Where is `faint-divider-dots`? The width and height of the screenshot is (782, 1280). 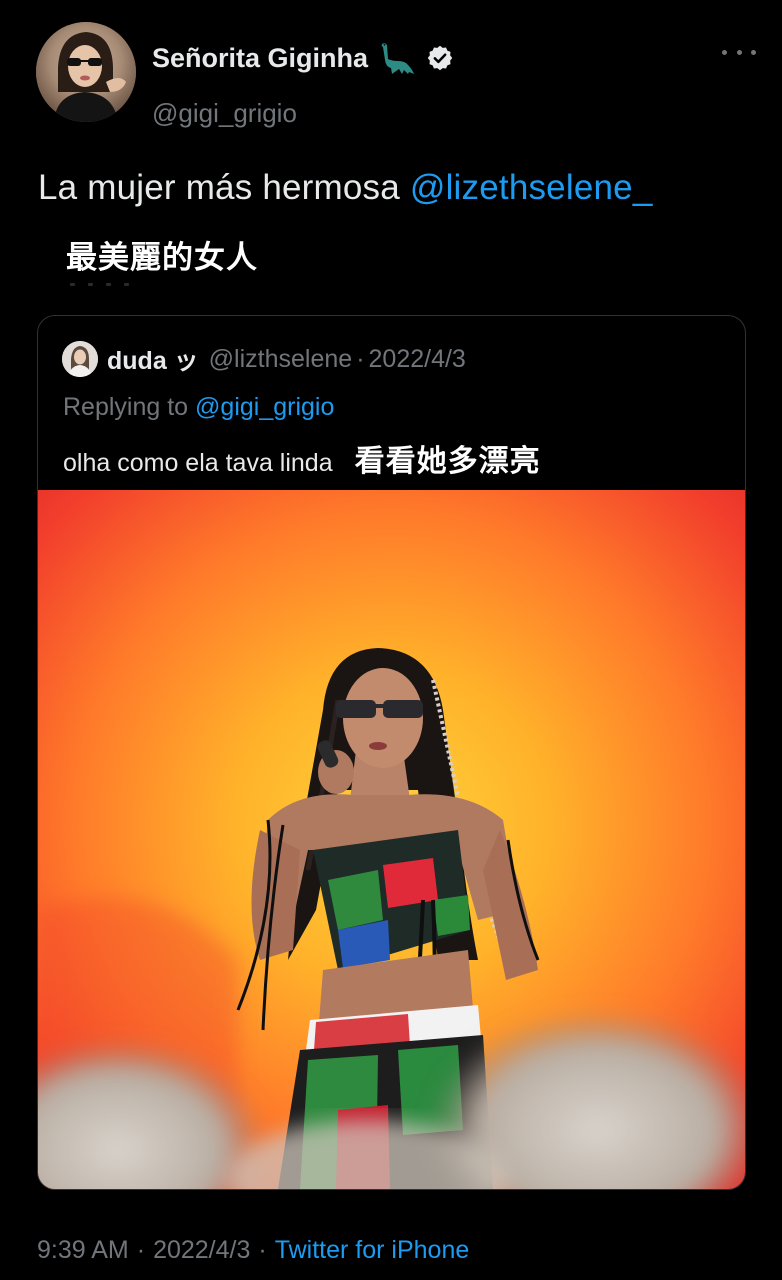
faint-divider-dots is located at coordinates (99, 284).